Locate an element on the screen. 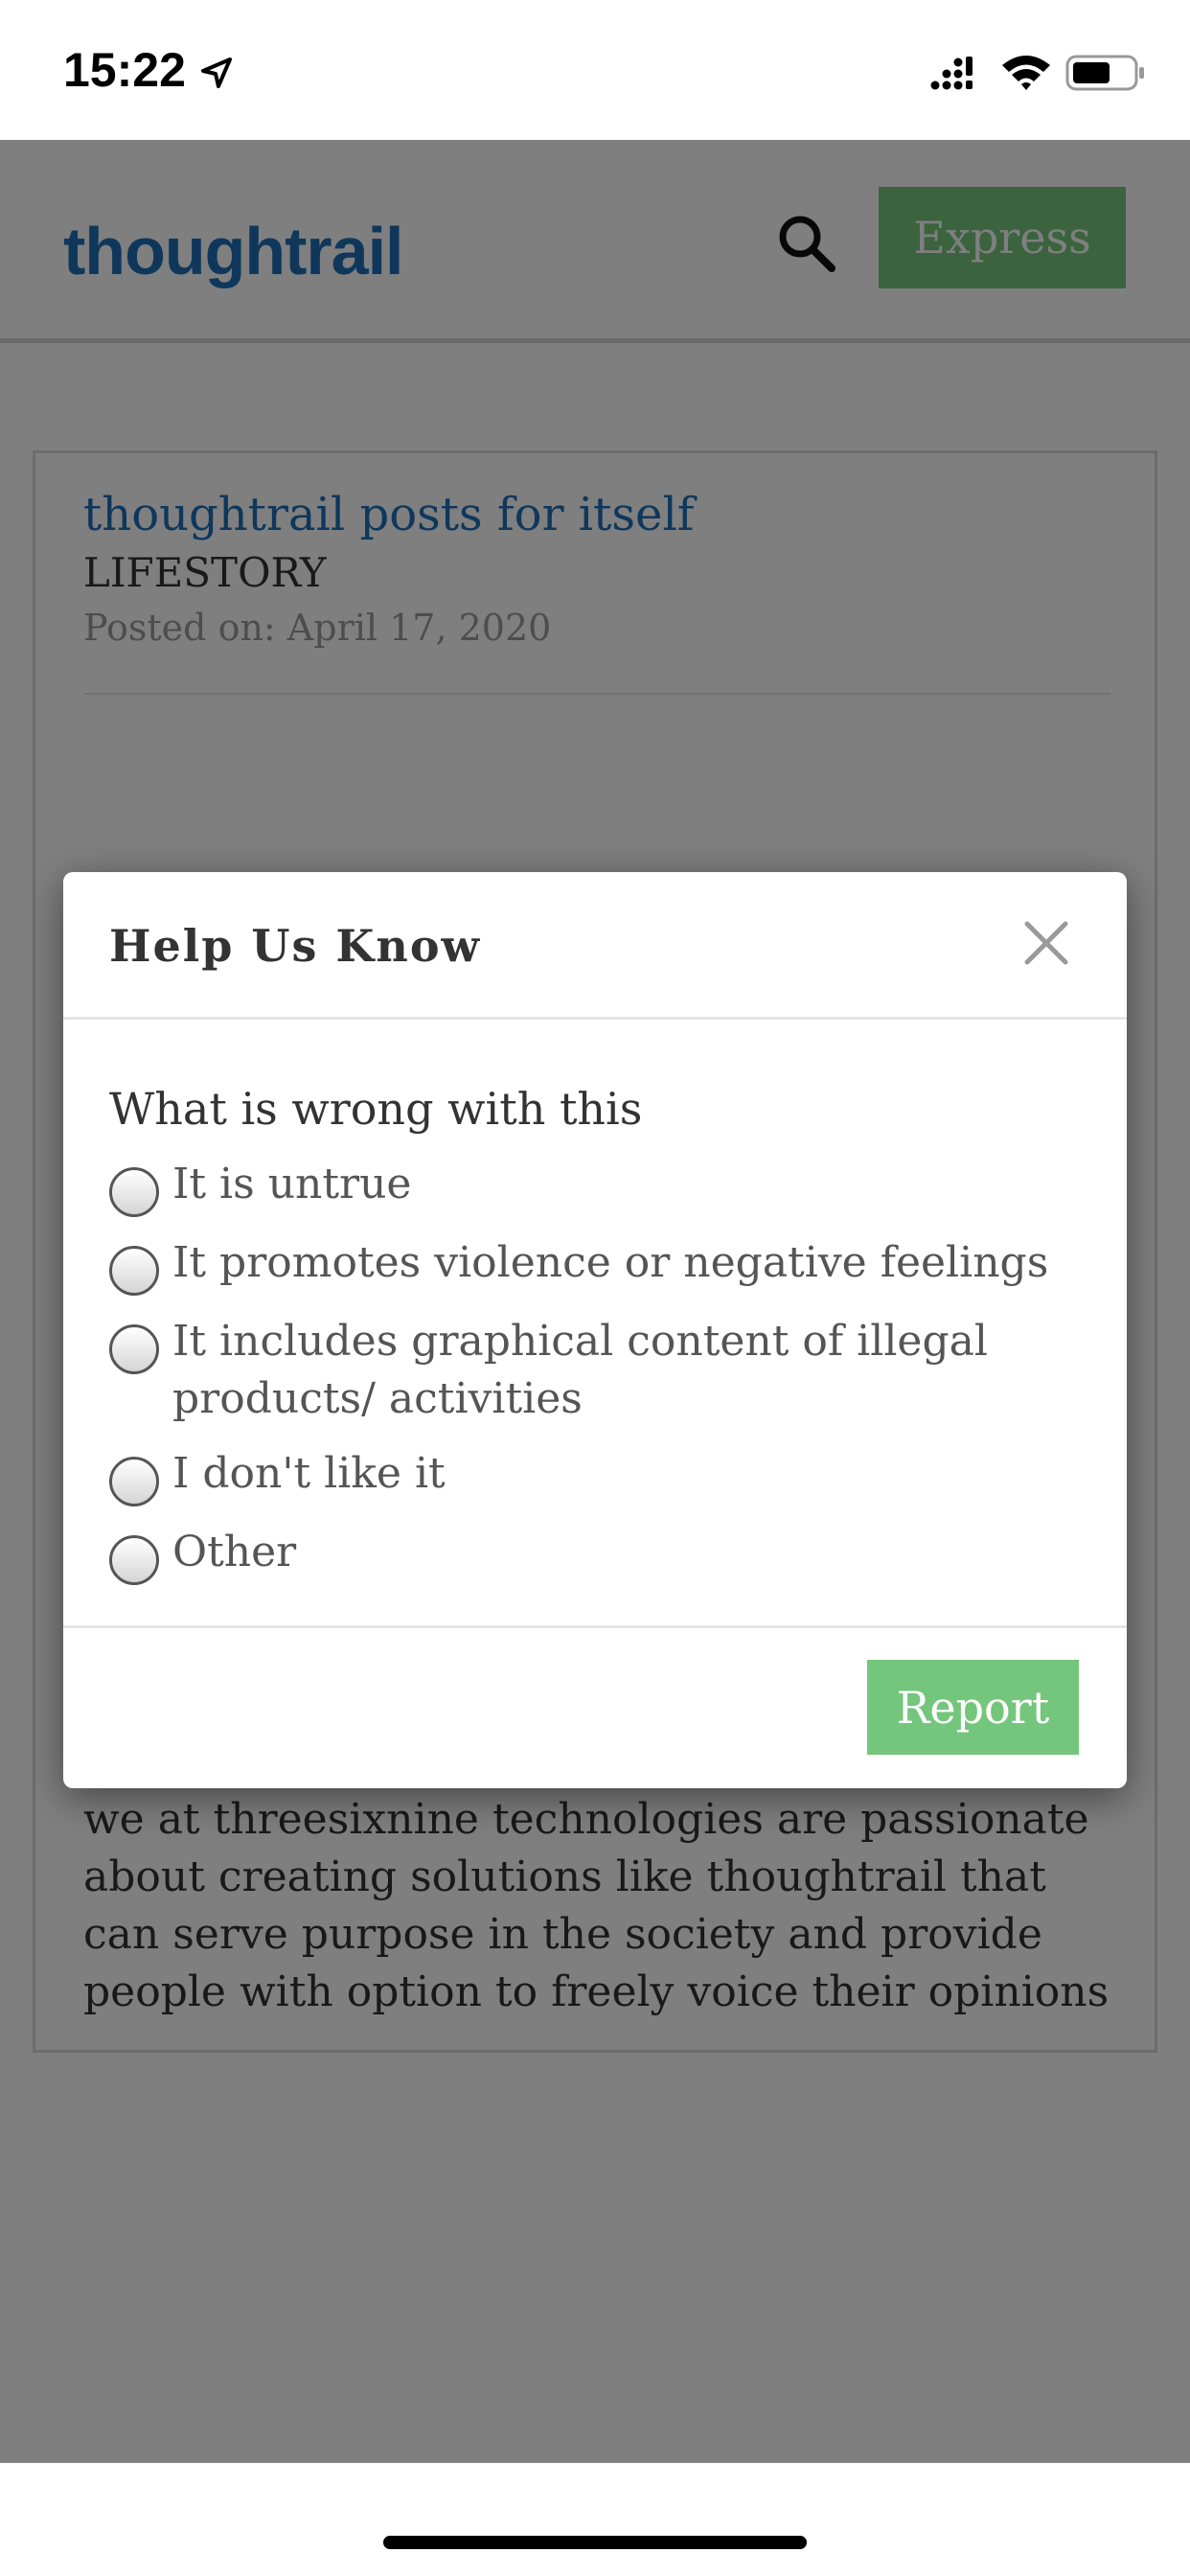 The image size is (1190, 2576). option-label: It is untrue is located at coordinates (292, 1184).